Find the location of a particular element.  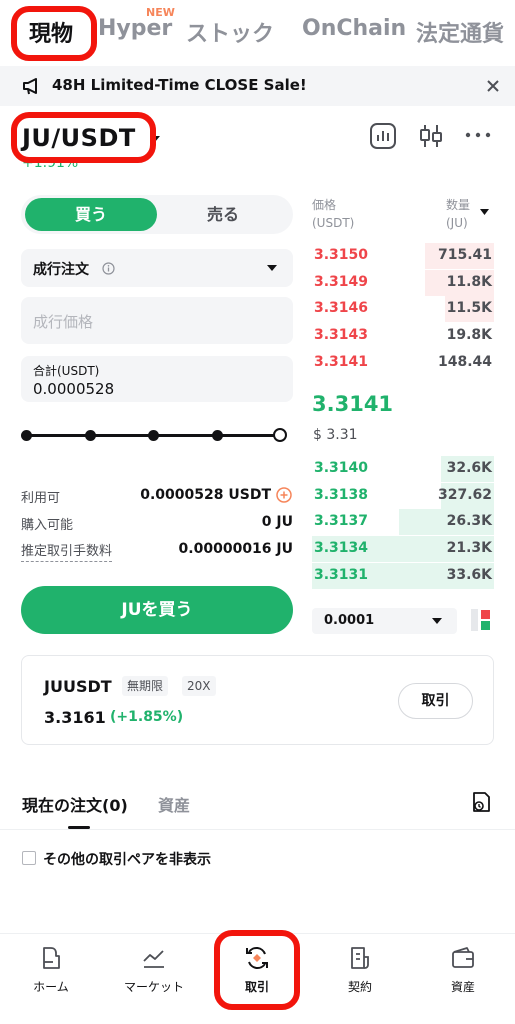

ask-quantity: 19.8K is located at coordinates (469, 335).